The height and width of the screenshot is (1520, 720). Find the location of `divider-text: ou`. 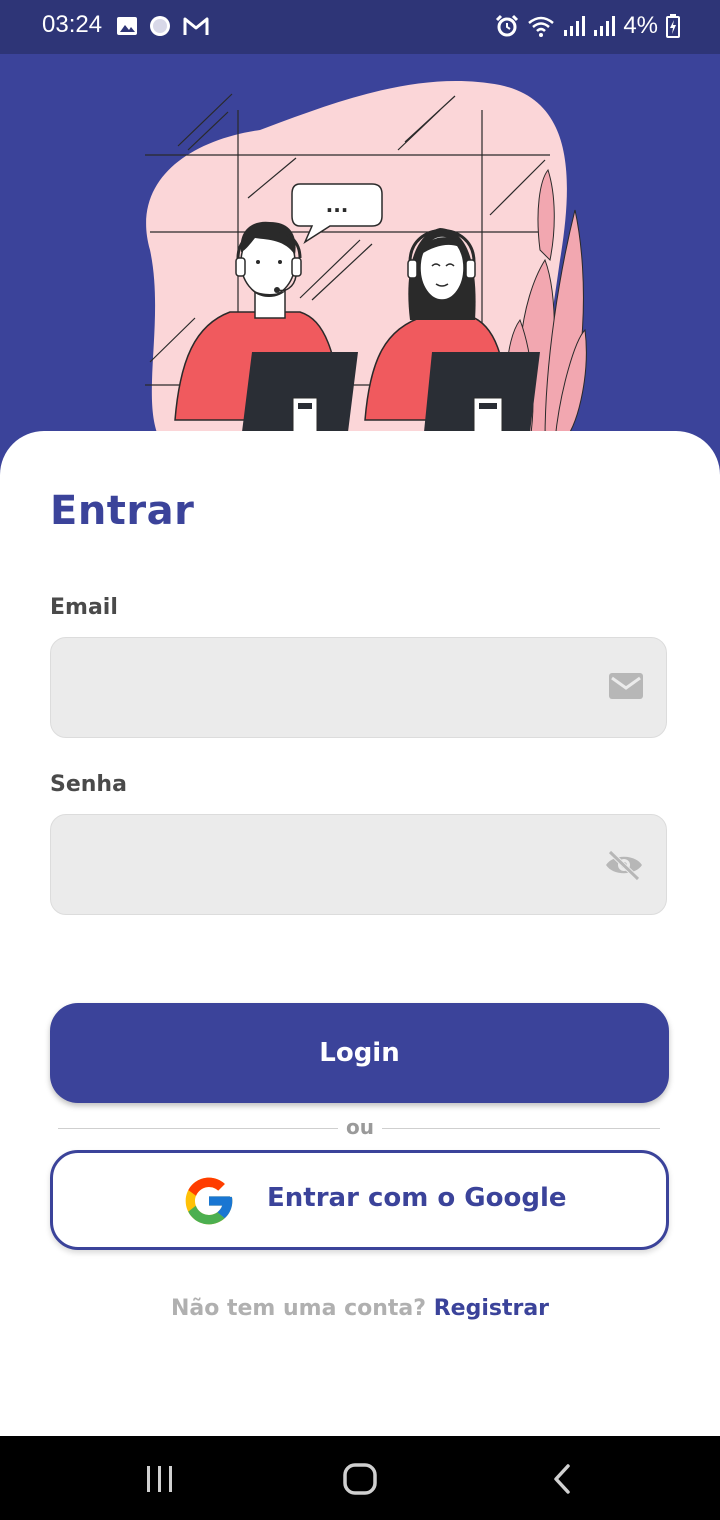

divider-text: ou is located at coordinates (360, 1127).